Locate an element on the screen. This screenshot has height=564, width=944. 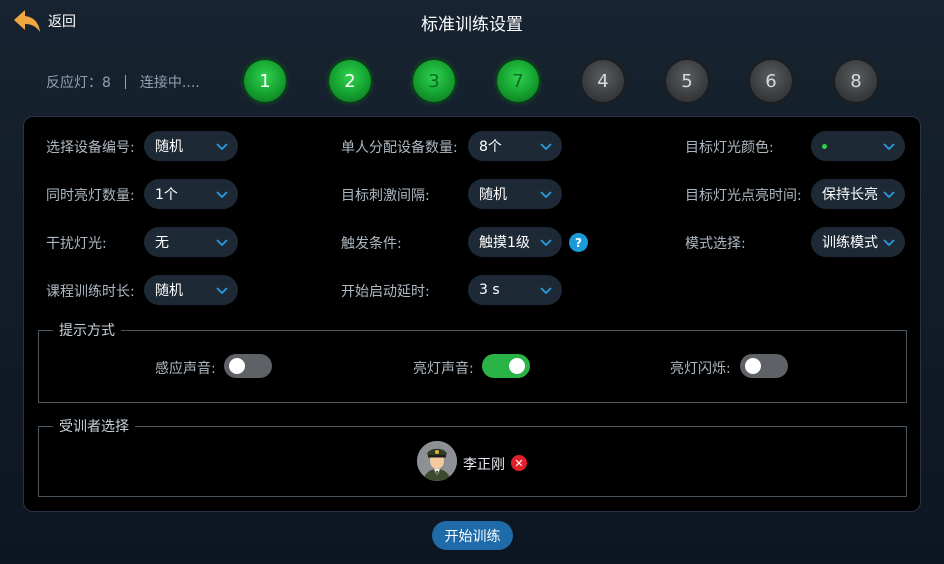
lamp-label: 2 is located at coordinates (350, 81).